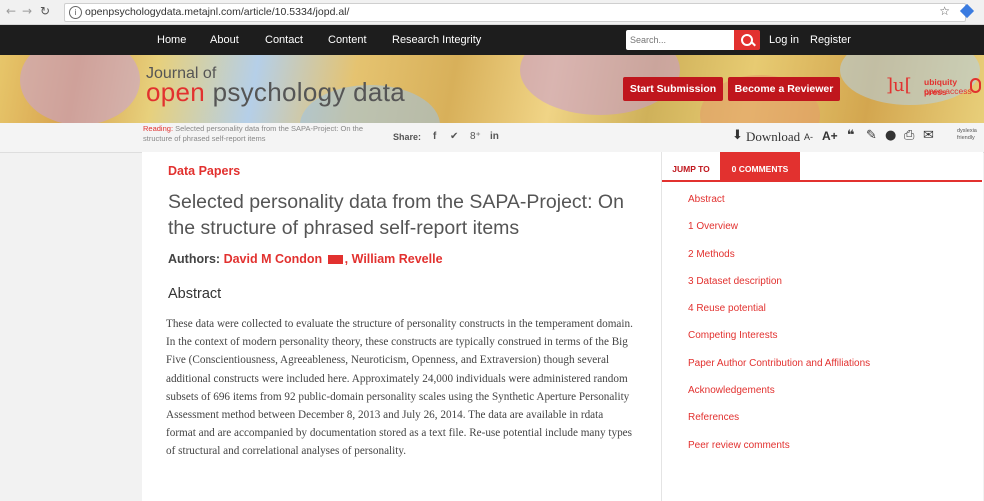 The image size is (984, 501). I want to click on toc-item-references: References, so click(779, 421).